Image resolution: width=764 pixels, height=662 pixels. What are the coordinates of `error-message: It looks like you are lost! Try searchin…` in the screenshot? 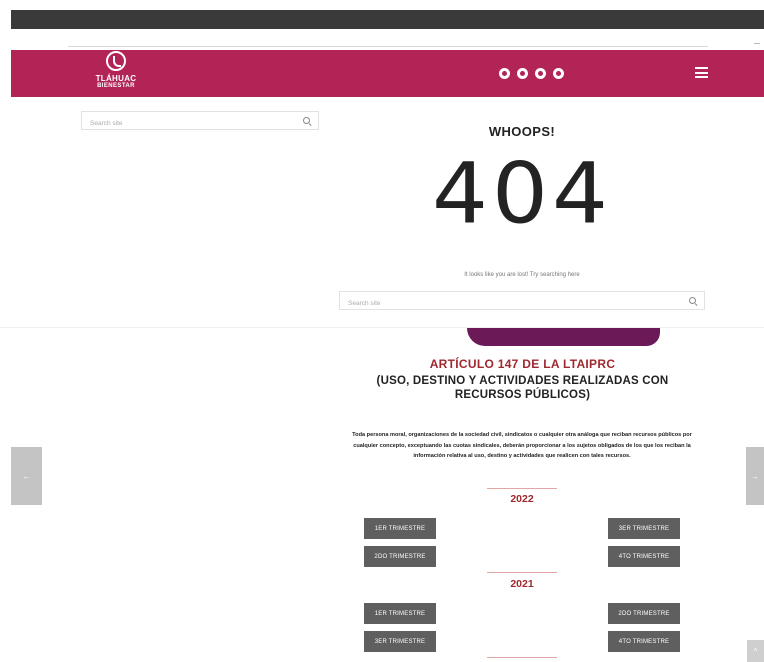 It's located at (522, 275).